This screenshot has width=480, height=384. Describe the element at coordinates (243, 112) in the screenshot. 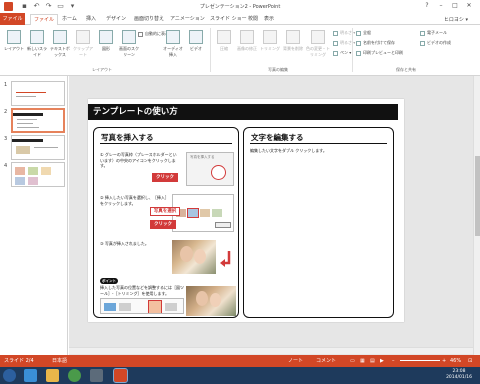

I see `slide-title: テンプレートの使い方` at that location.